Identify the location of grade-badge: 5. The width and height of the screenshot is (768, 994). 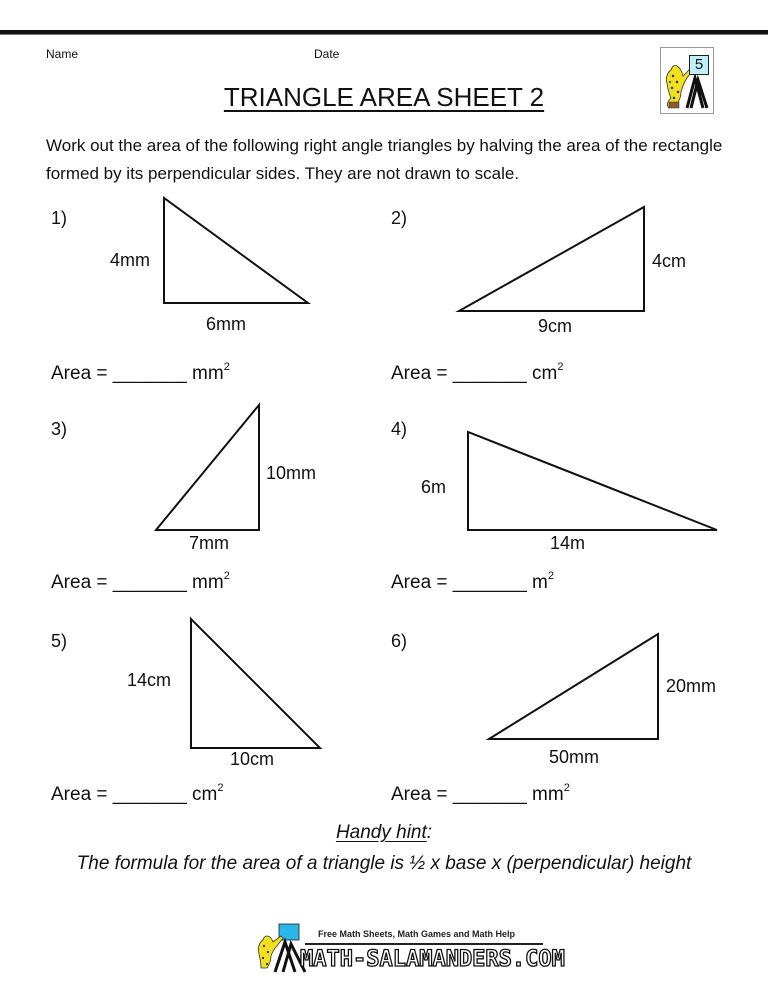
(699, 65).